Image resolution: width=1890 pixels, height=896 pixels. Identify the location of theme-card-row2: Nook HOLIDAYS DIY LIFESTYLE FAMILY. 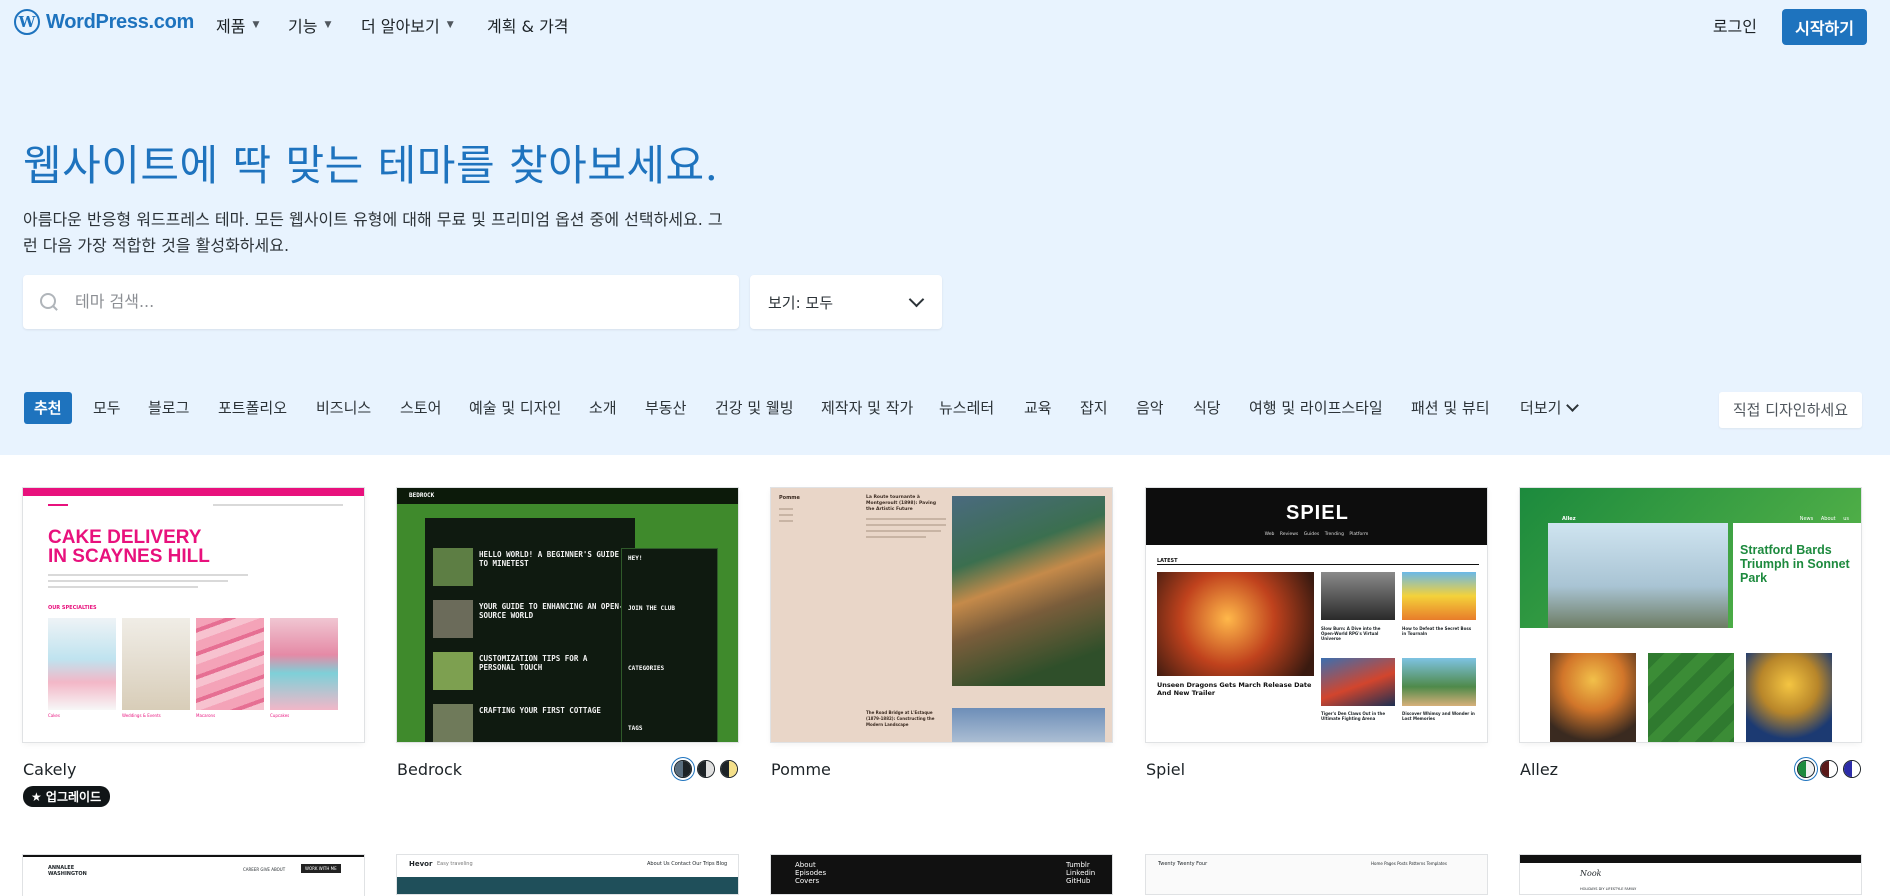
(1690, 874).